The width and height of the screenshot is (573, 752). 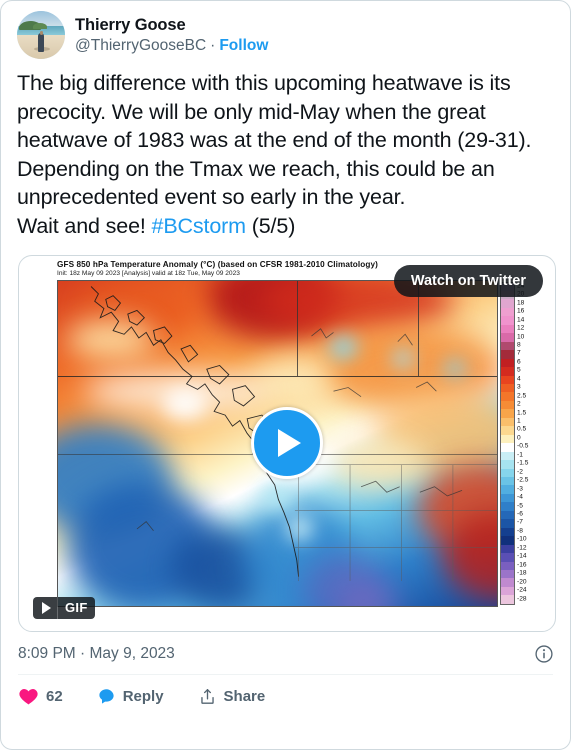 I want to click on like-action: 62, so click(x=40, y=696).